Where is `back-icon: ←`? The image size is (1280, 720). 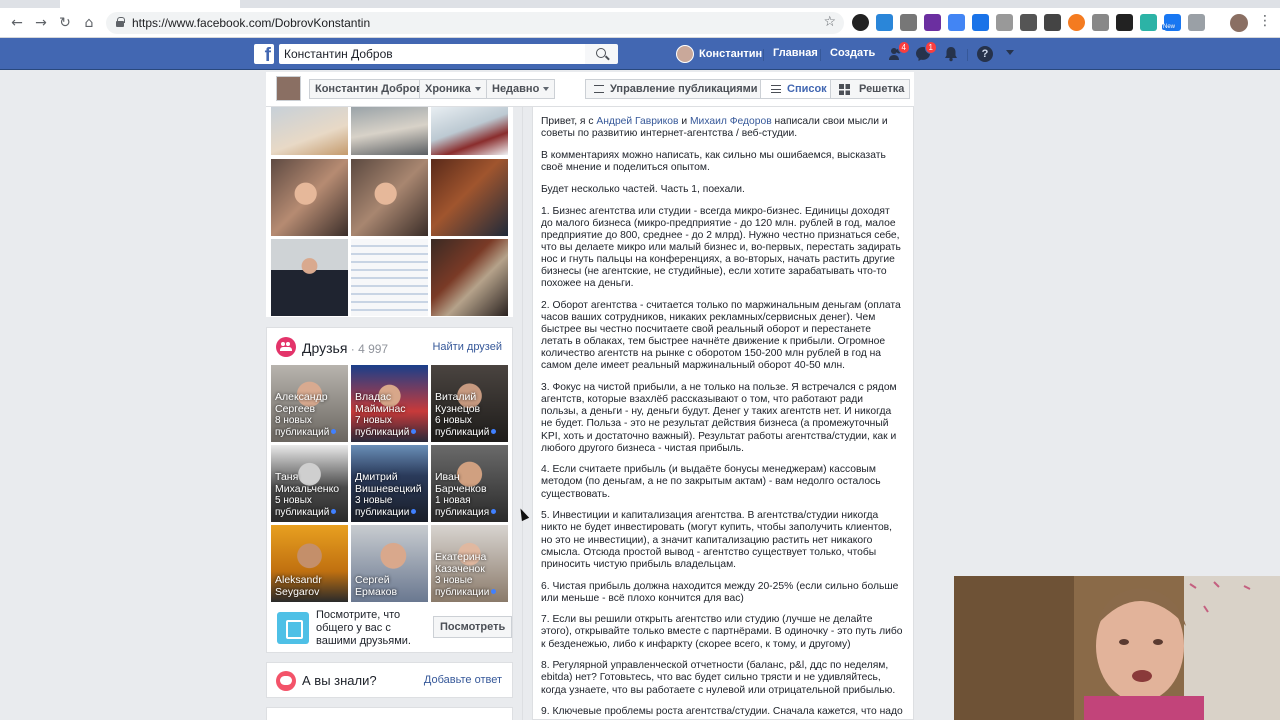
back-icon: ← is located at coordinates (17, 23).